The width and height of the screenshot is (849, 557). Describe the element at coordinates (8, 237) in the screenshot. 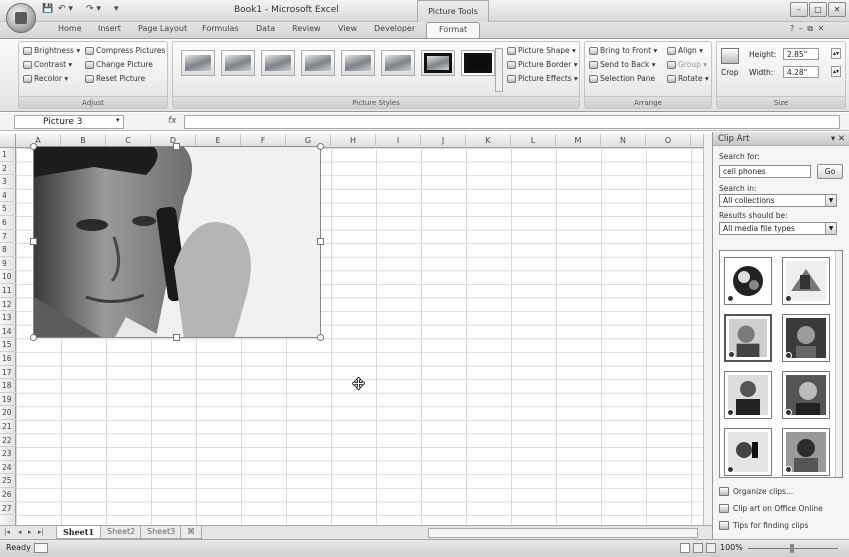

I see `row-header: 7` at that location.